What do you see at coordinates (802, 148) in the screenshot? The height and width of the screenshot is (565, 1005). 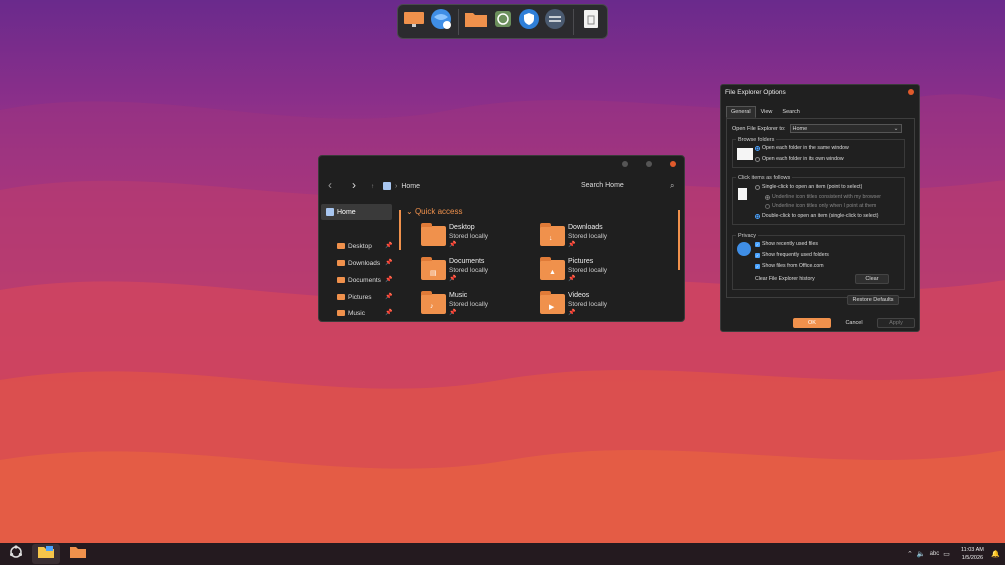 I see `radio-same-window: Open each folder in the same window` at bounding box center [802, 148].